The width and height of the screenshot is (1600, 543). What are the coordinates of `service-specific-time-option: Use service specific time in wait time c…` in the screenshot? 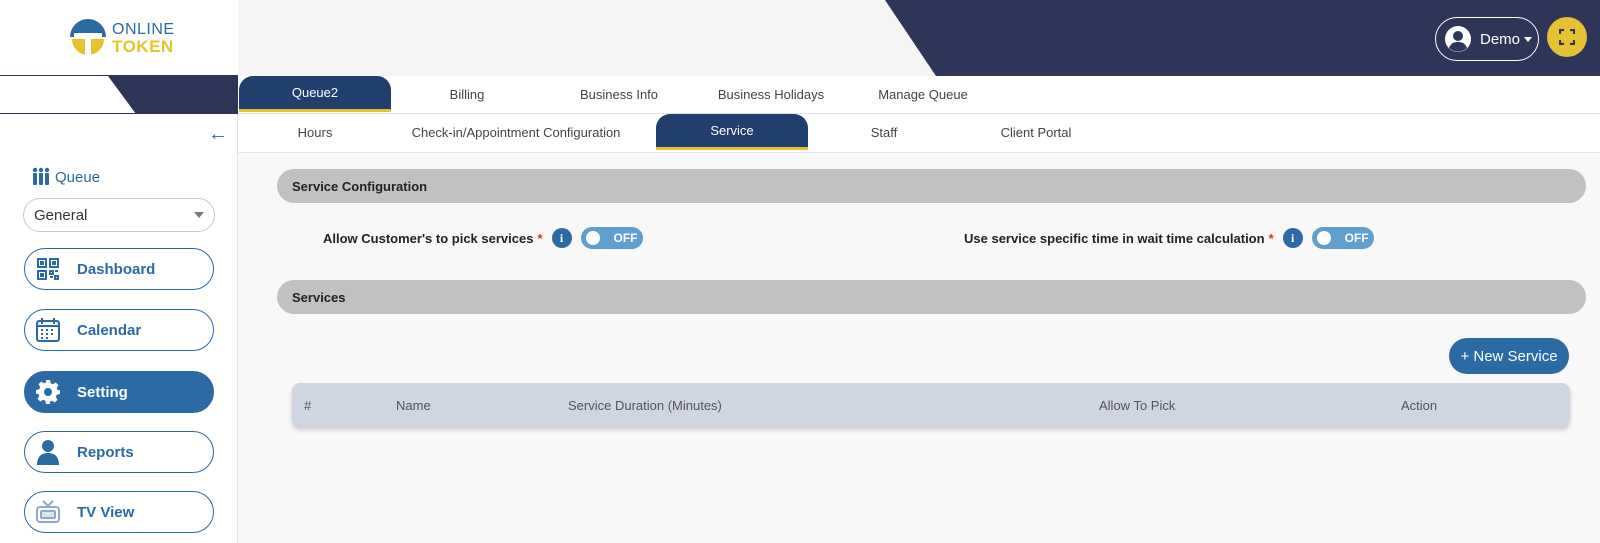 It's located at (1169, 238).